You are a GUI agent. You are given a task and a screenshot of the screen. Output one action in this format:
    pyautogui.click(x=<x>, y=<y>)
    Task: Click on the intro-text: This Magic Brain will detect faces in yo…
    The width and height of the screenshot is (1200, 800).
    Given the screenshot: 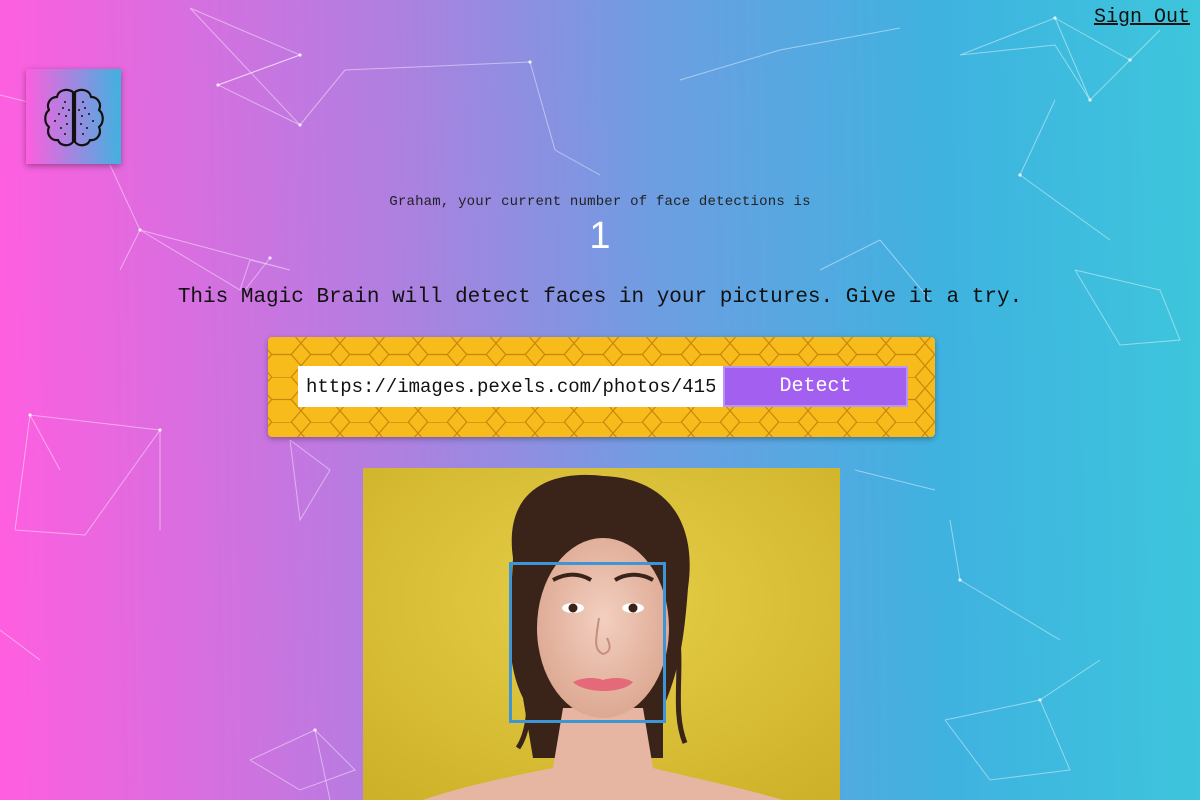 What is the action you would take?
    pyautogui.click(x=600, y=297)
    